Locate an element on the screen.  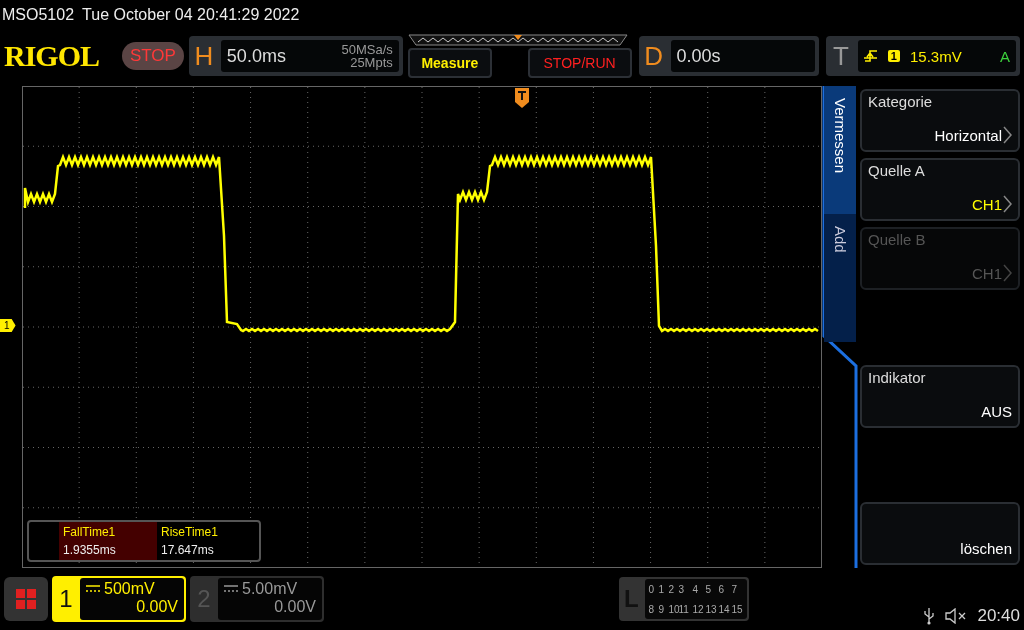
logic-channel-number: 1 is located at coordinates (661, 589).